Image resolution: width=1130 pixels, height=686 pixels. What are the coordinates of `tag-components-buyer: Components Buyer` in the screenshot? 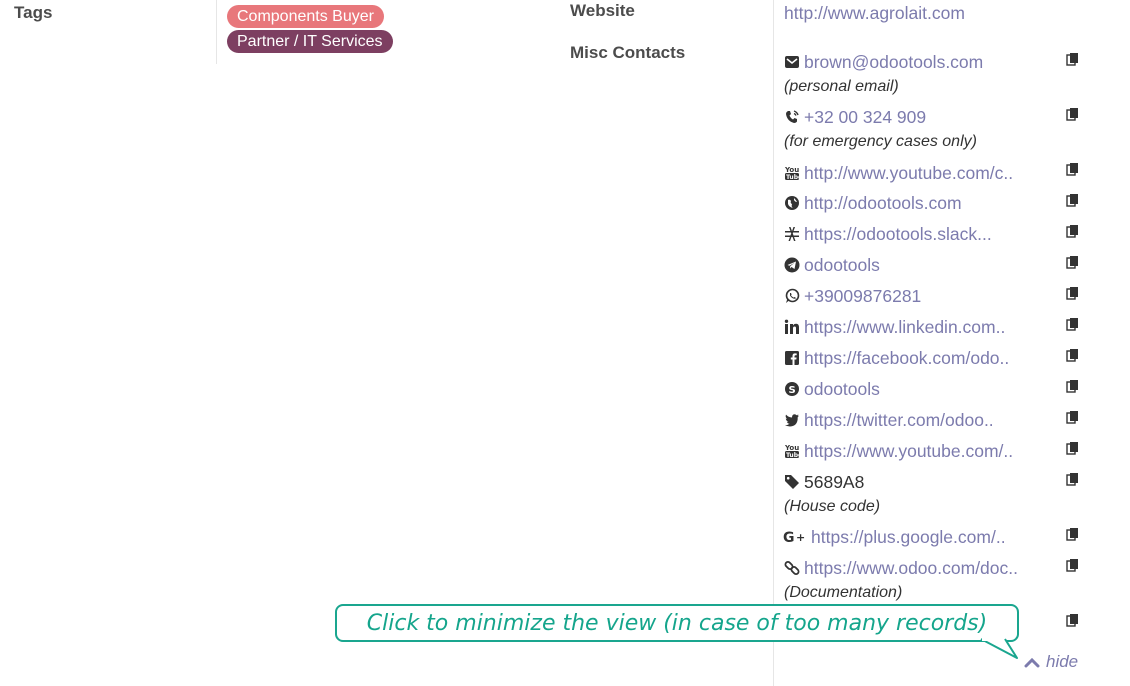 It's located at (305, 16).